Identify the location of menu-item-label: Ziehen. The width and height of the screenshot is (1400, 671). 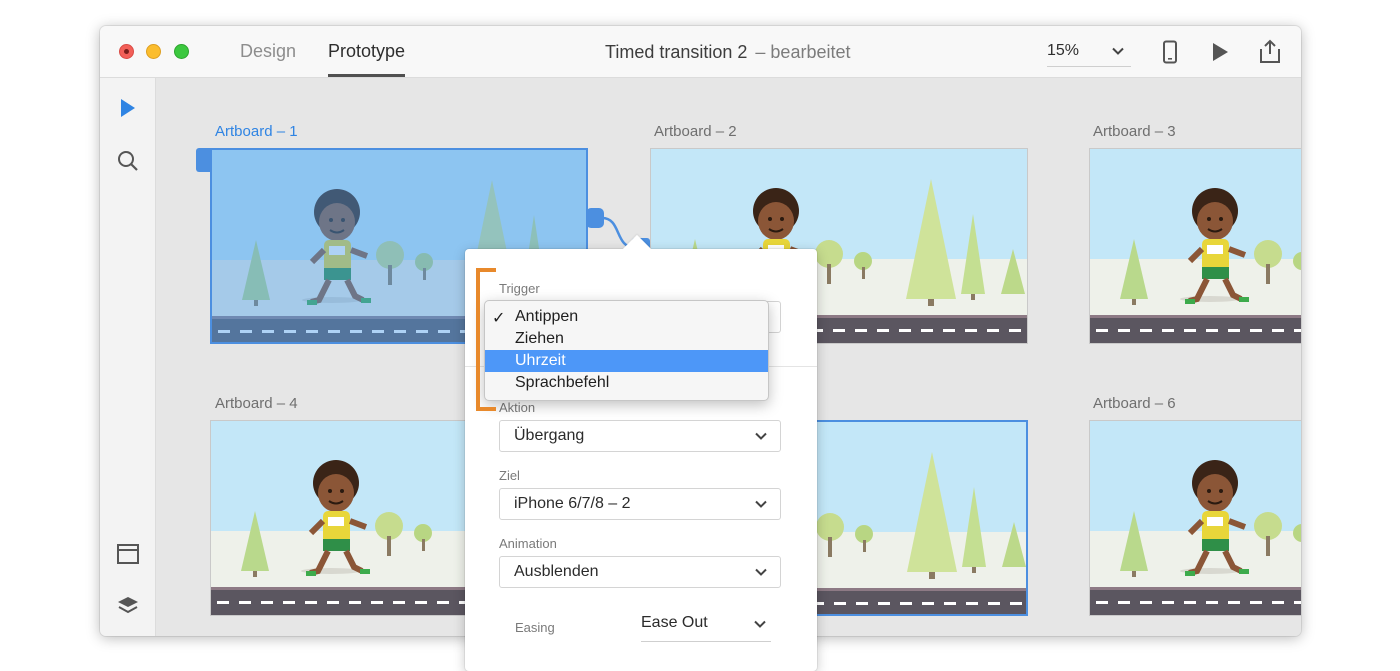
(539, 338).